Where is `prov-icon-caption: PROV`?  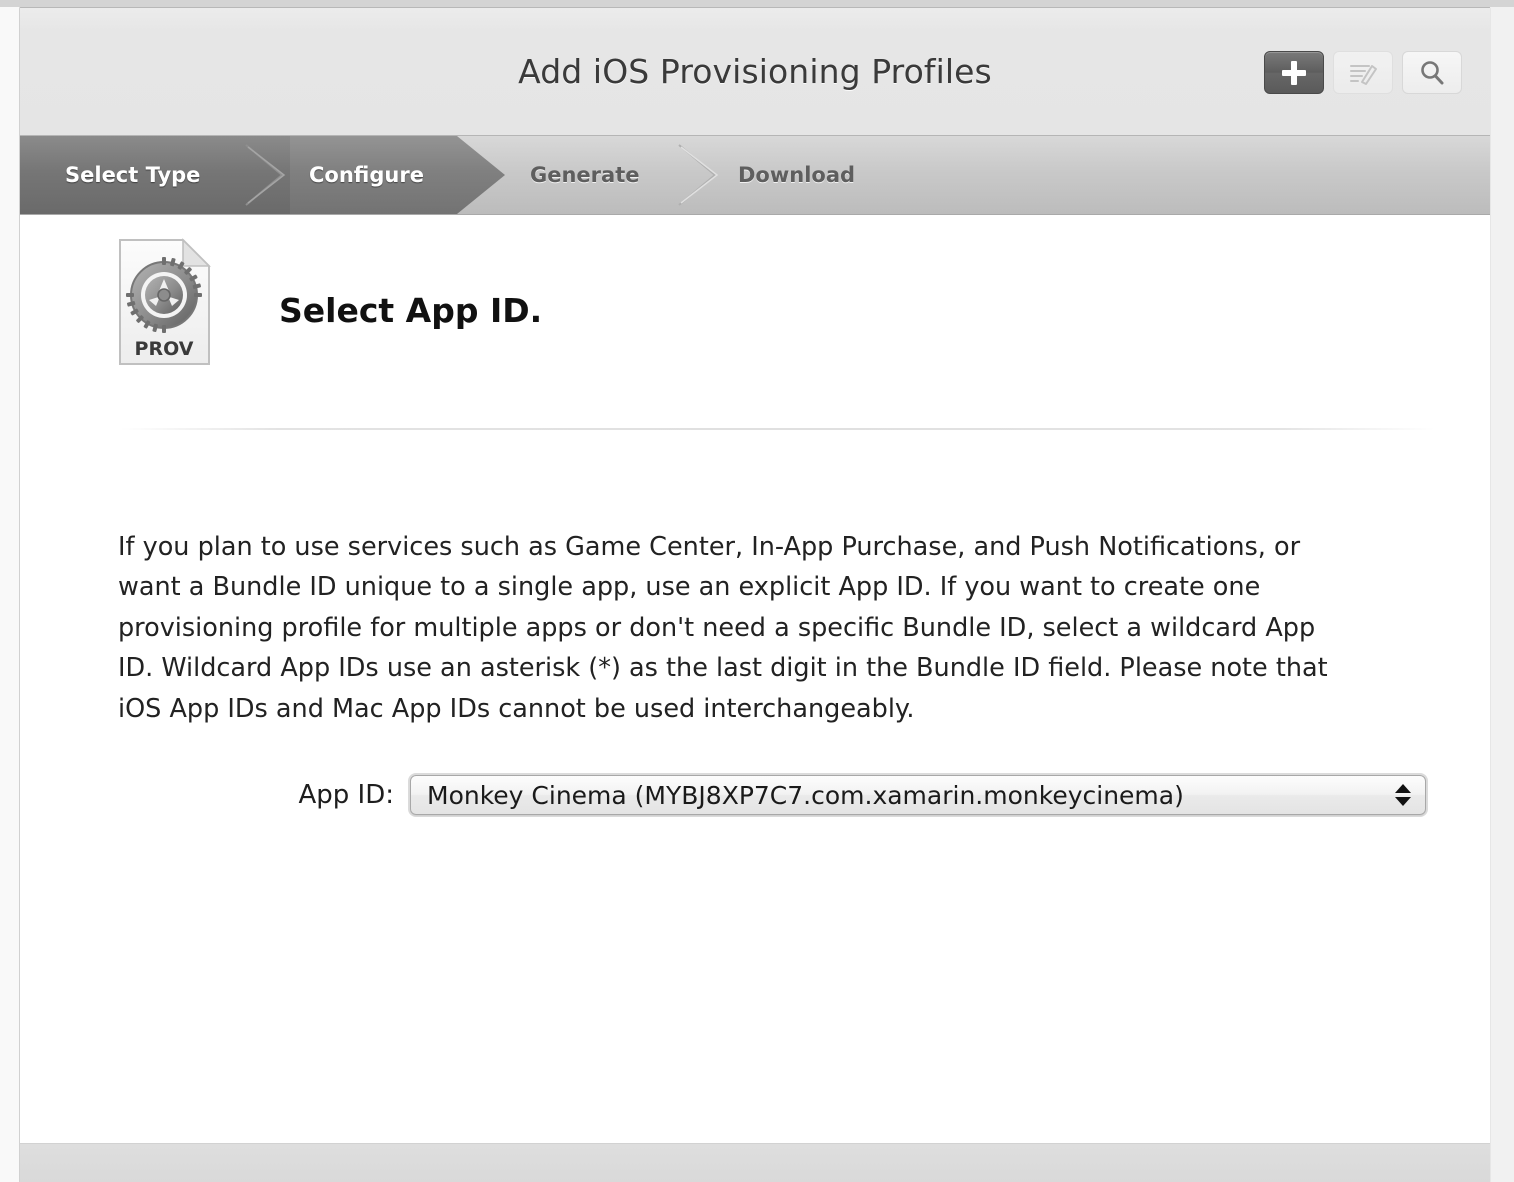
prov-icon-caption: PROV is located at coordinates (164, 349).